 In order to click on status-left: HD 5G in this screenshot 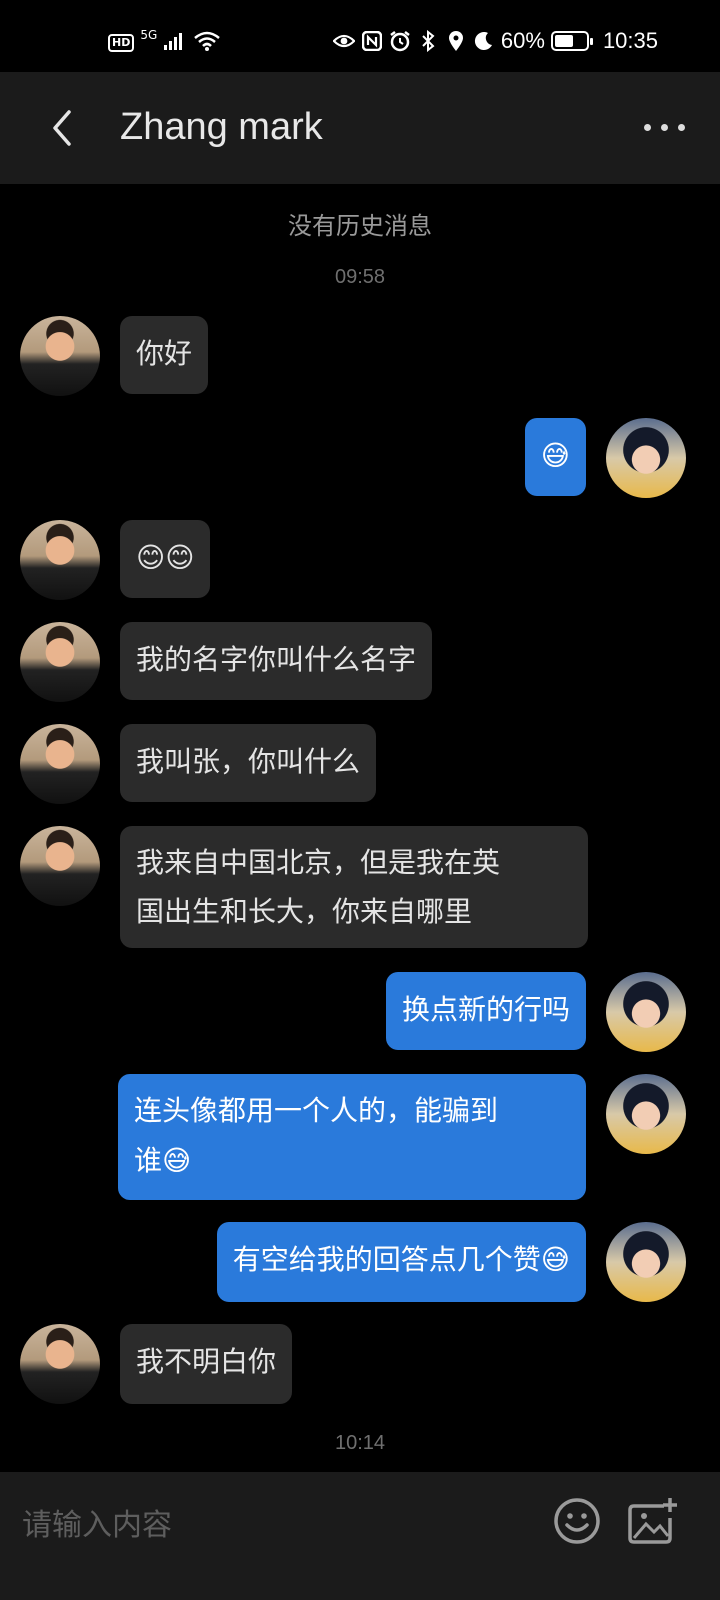, I will do `click(164, 42)`.